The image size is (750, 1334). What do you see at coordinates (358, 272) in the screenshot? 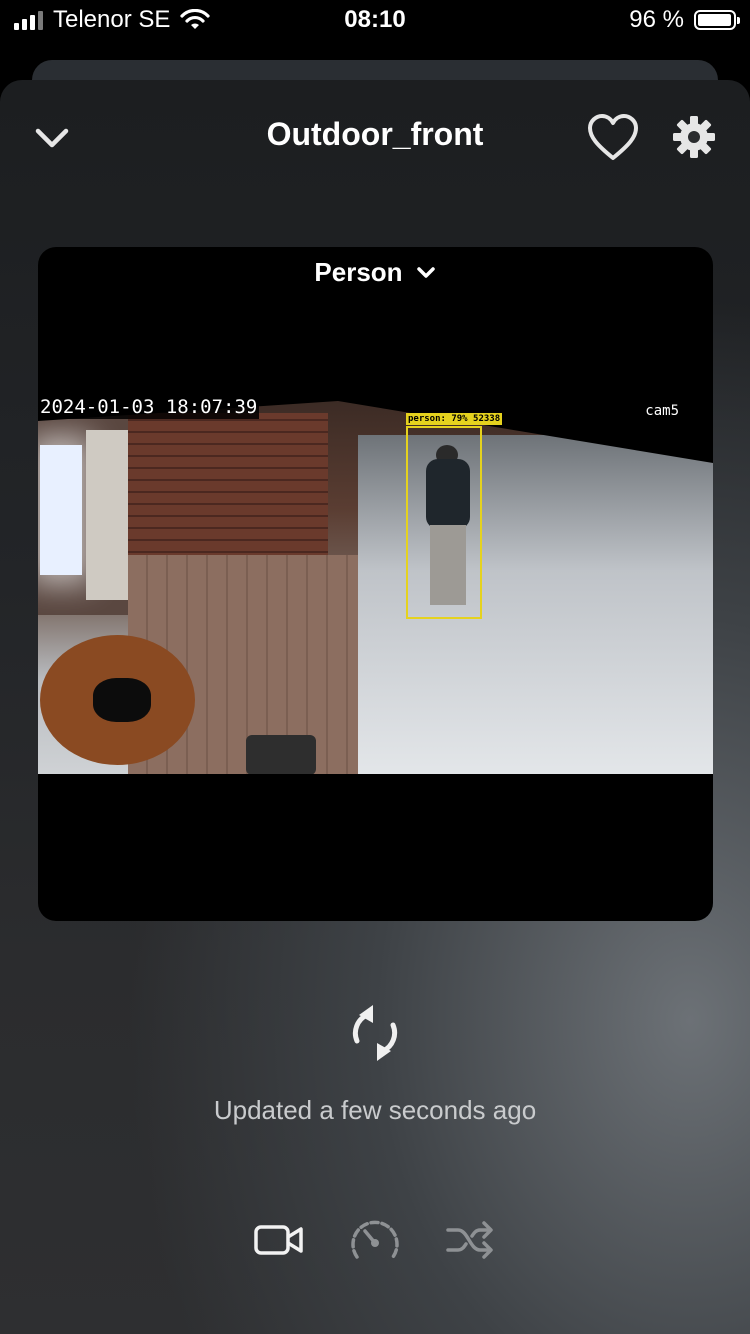
I see `event-filter-label: Person` at bounding box center [358, 272].